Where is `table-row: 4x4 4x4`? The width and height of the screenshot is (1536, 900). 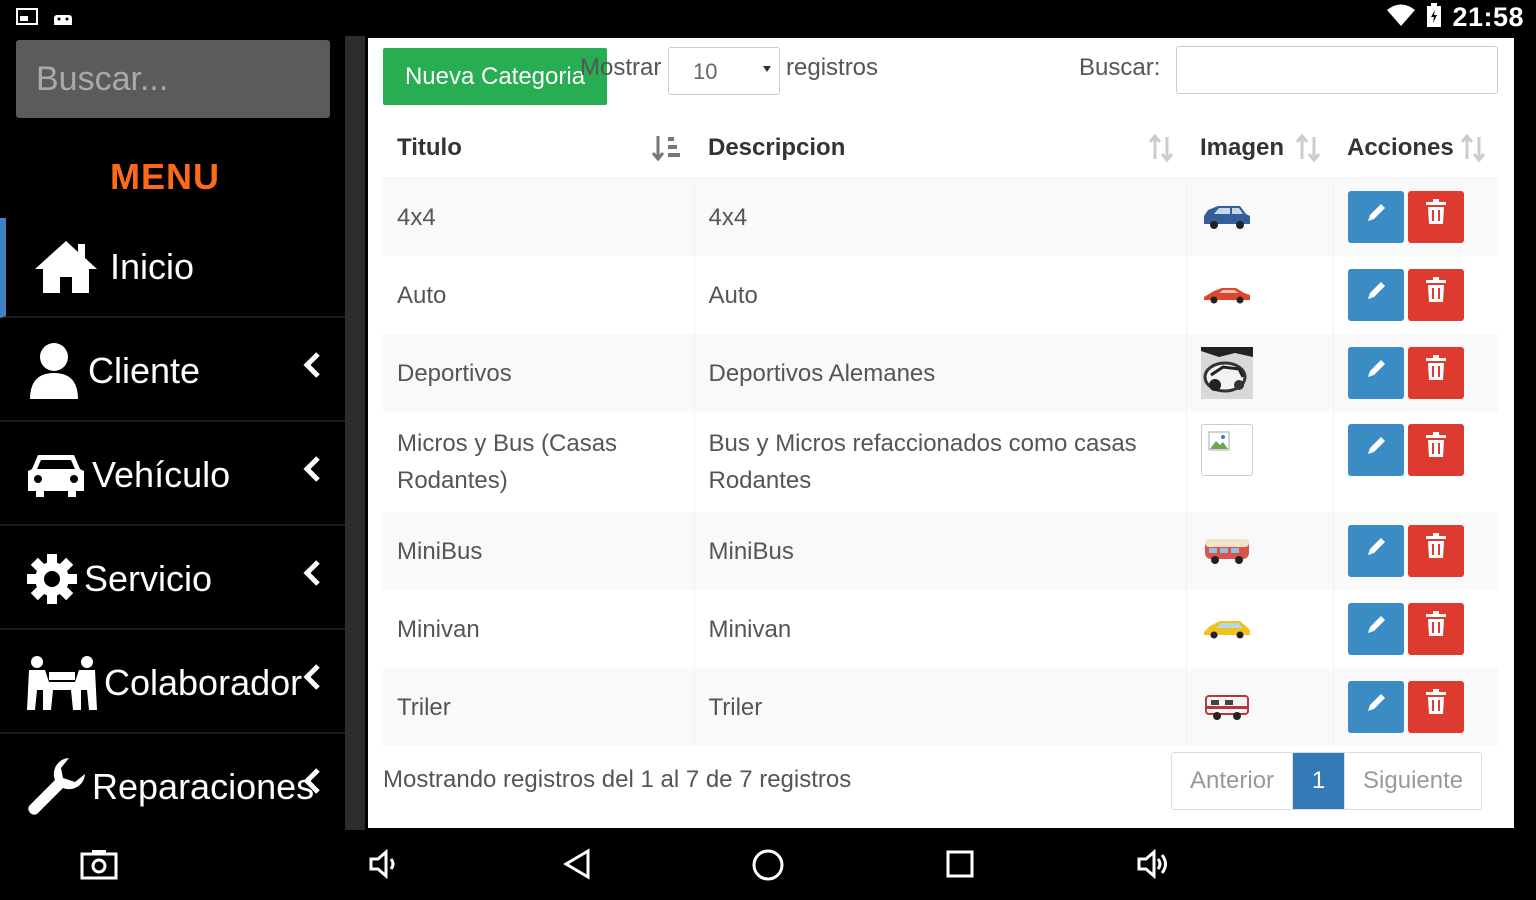
table-row: 4x4 4x4 is located at coordinates (940, 217).